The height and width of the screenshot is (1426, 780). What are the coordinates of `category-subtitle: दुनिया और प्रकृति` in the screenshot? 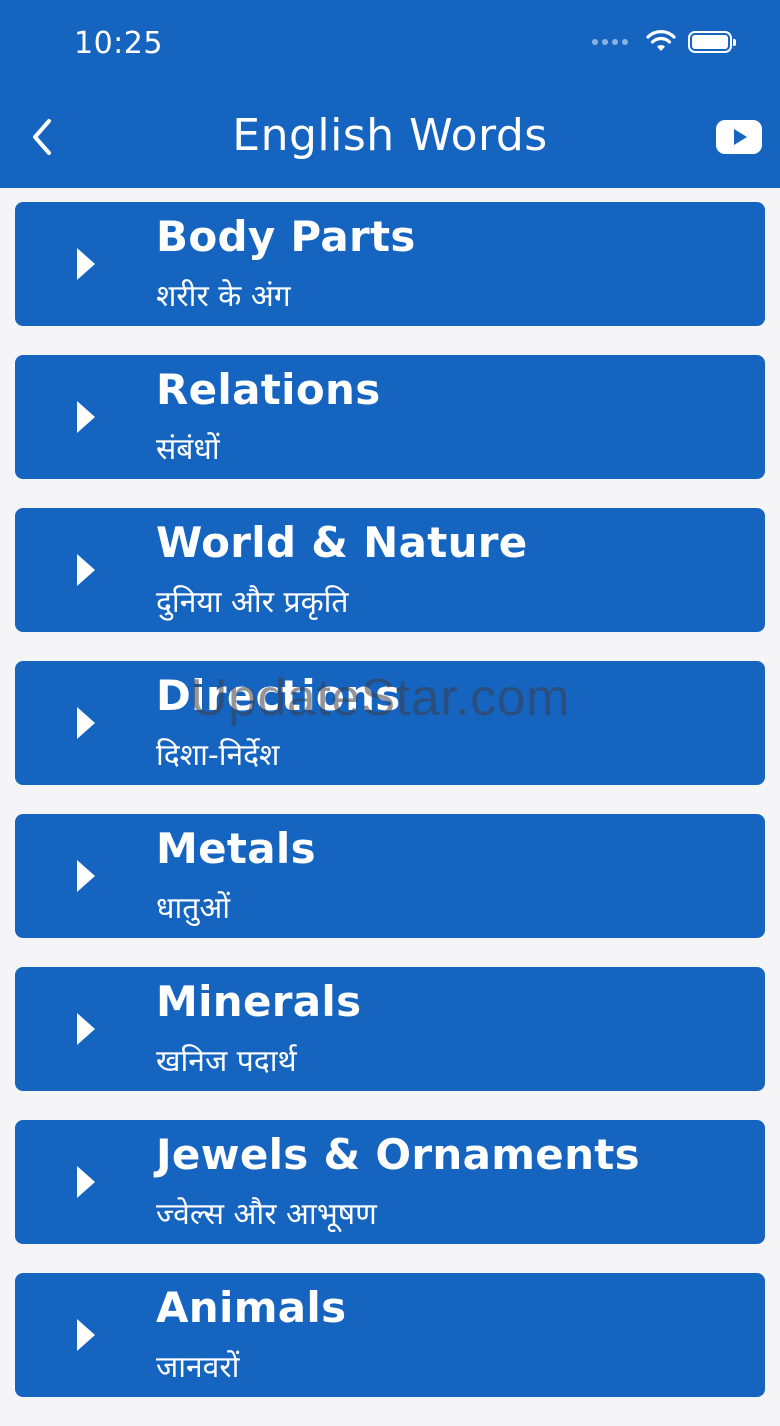 It's located at (252, 602).